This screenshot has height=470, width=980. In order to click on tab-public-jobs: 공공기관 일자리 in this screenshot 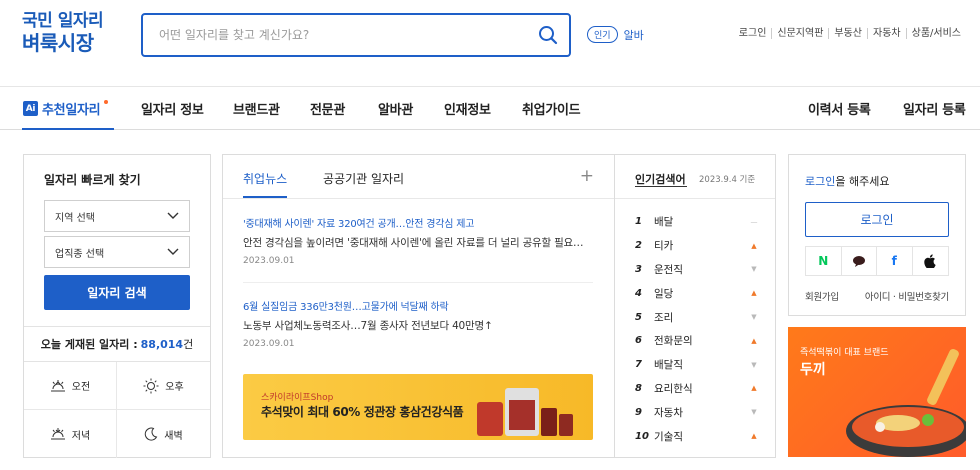, I will do `click(363, 178)`.